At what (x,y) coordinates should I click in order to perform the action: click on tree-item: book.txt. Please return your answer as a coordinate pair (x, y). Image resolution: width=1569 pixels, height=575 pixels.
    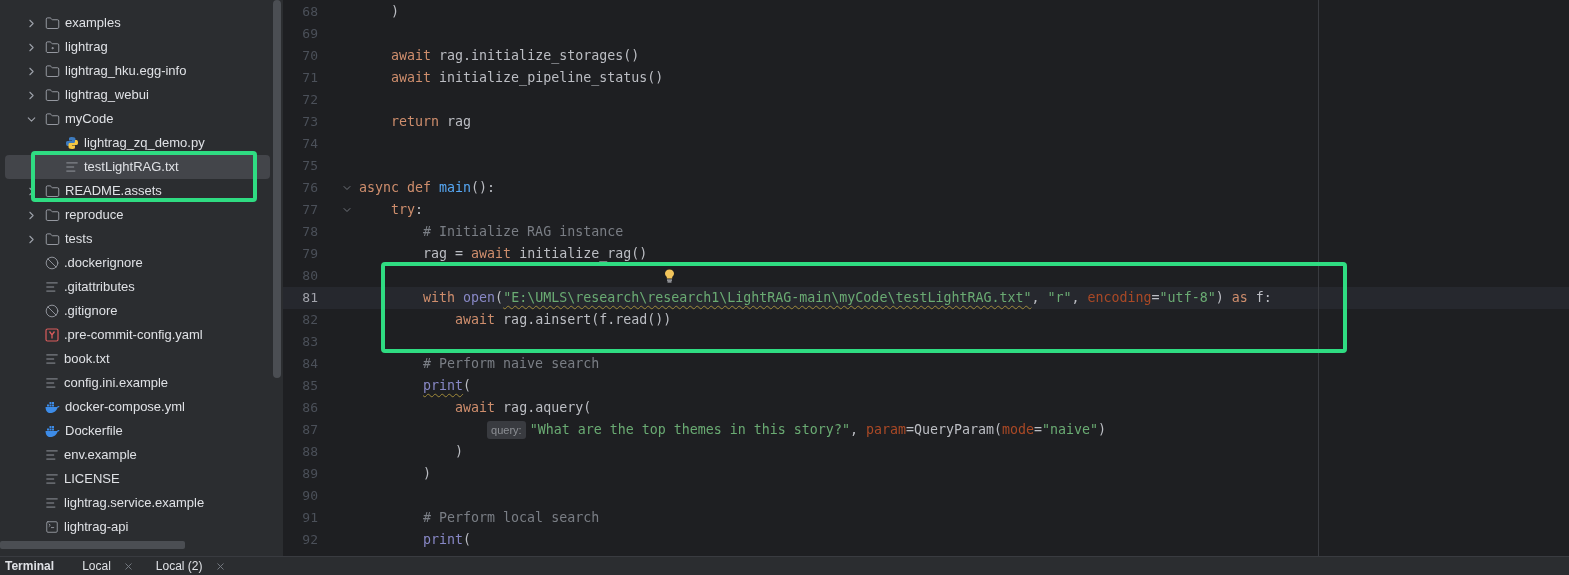
    Looking at the image, I should click on (137, 359).